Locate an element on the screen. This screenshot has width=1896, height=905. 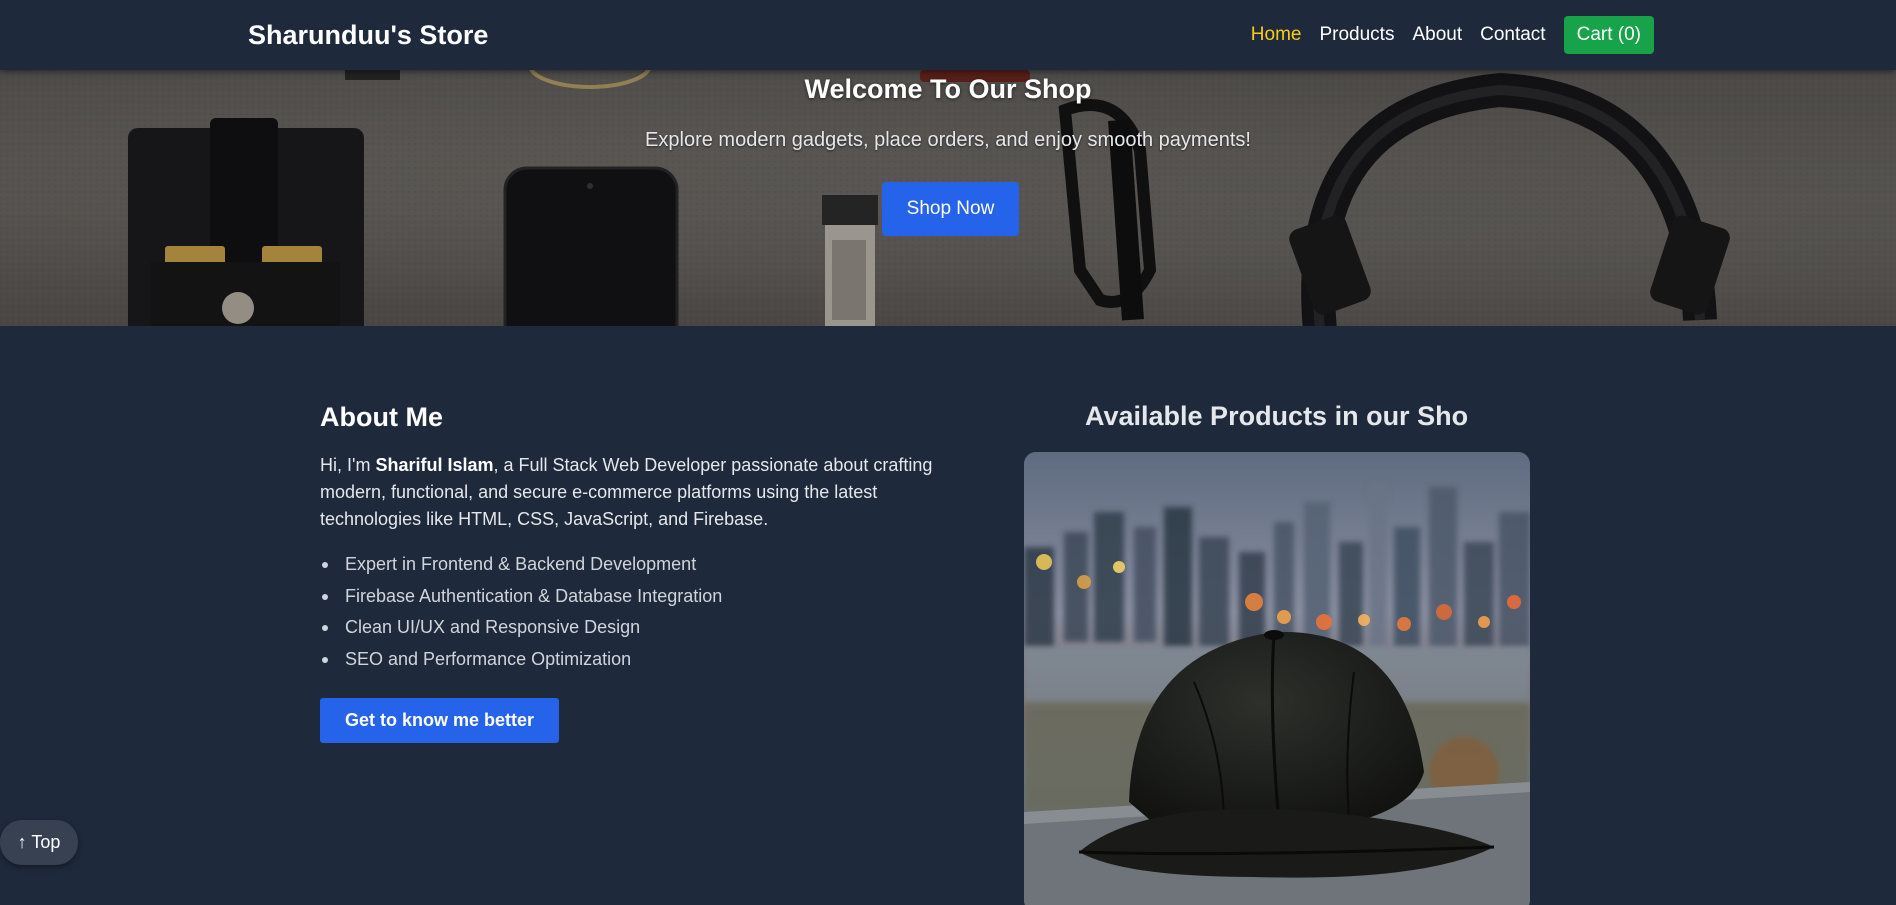
nav-link-contact: Contact is located at coordinates (1512, 35).